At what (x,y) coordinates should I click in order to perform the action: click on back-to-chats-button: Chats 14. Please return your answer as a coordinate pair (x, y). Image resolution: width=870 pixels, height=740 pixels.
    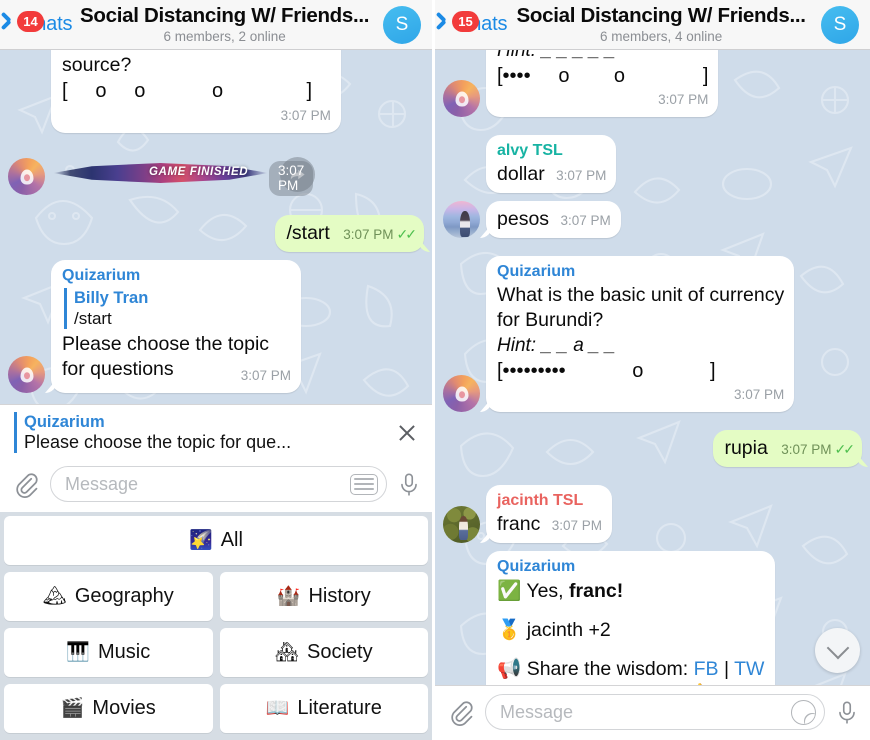
    Looking at the image, I should click on (36, 23).